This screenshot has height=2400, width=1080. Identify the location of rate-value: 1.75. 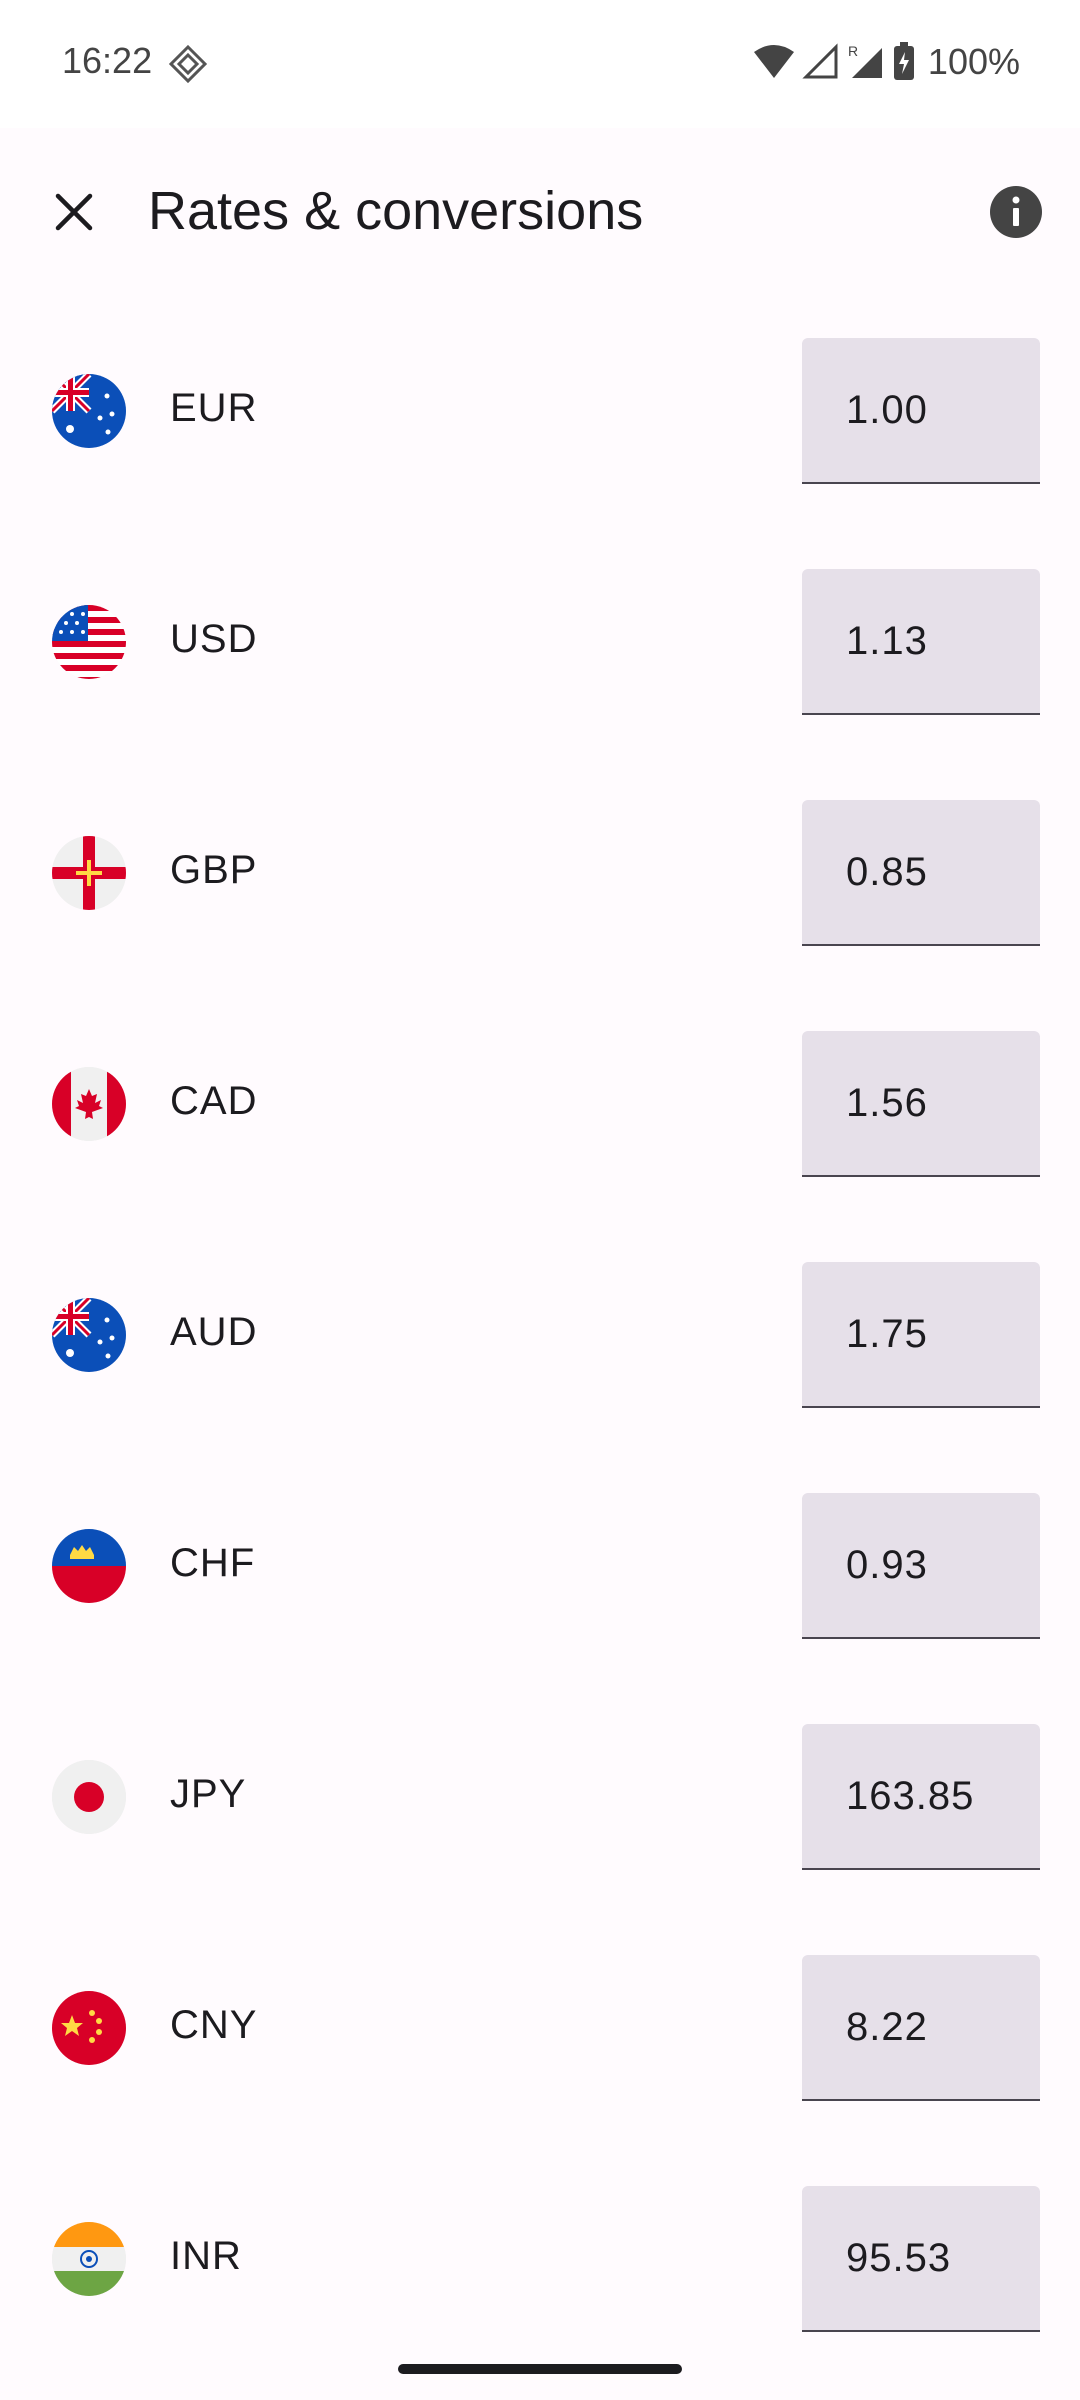
(887, 1334).